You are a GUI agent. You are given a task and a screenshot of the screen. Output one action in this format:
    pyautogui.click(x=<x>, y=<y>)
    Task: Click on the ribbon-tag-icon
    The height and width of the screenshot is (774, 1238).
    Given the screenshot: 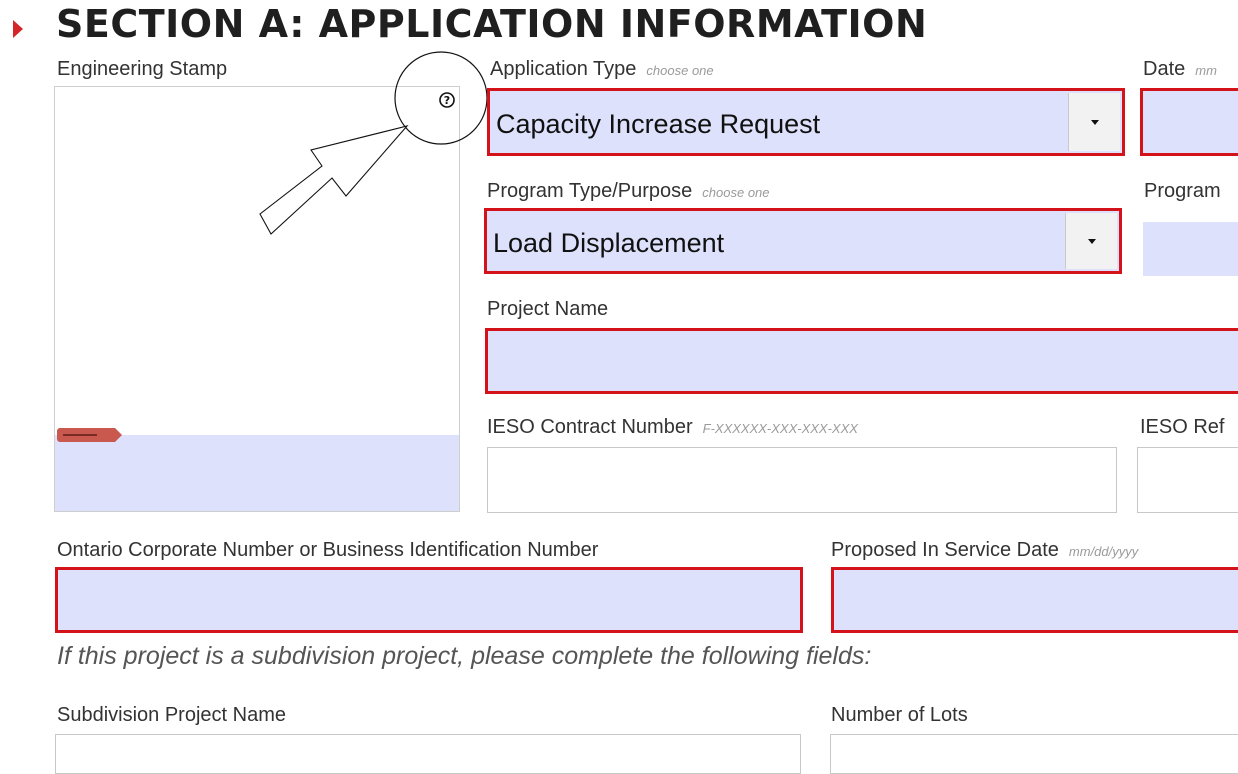 What is the action you would take?
    pyautogui.click(x=89, y=435)
    